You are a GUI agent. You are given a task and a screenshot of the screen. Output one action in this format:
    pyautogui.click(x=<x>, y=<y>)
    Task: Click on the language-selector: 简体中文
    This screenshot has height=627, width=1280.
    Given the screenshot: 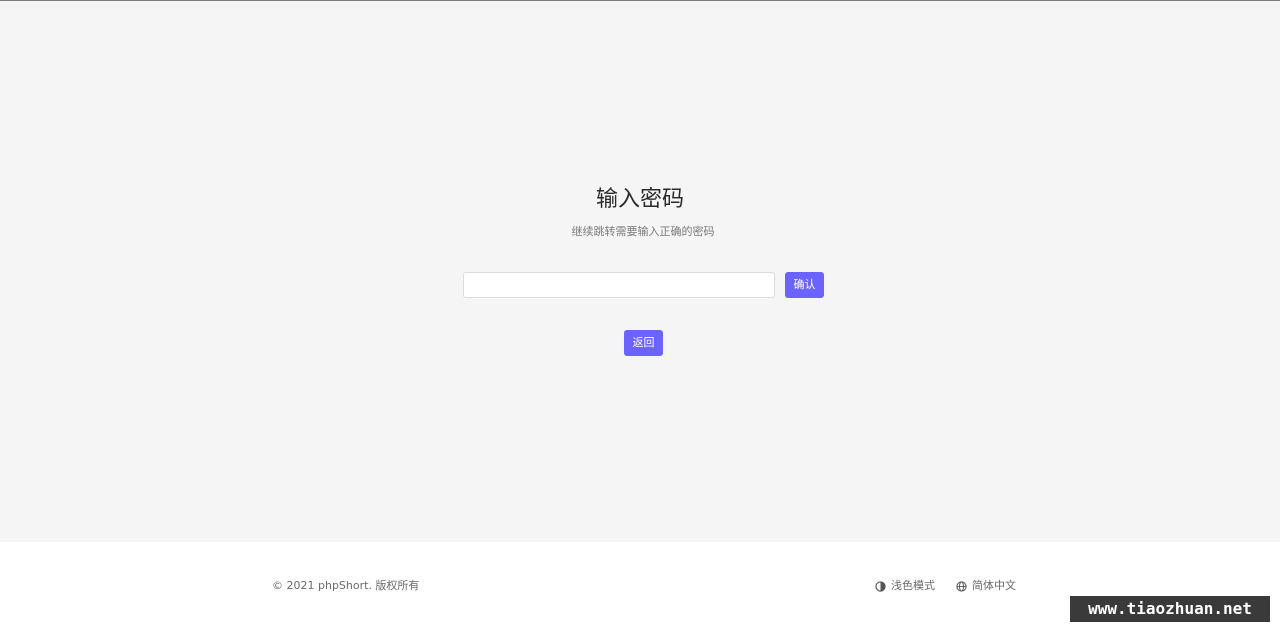 What is the action you would take?
    pyautogui.click(x=986, y=586)
    